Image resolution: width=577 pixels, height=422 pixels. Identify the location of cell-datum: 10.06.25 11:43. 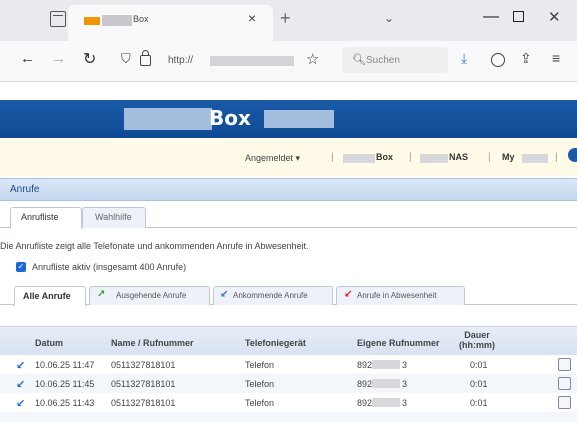
(65, 403).